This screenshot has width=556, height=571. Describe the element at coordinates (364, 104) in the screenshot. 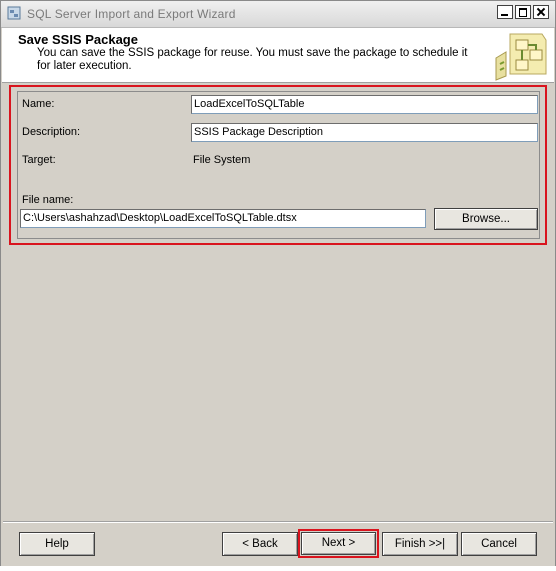

I see `name-input: LoadExcelToSQLTable` at that location.